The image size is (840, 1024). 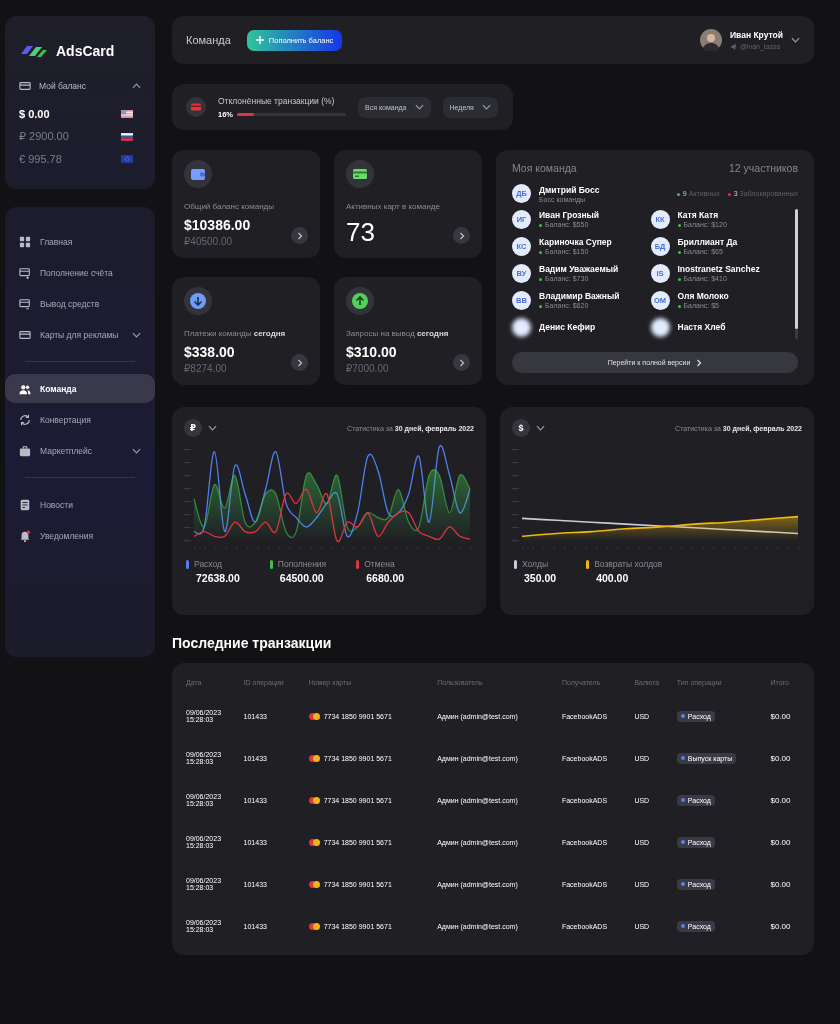 What do you see at coordinates (579, 269) in the screenshot?
I see `member-name: Вадим Уважаемый` at bounding box center [579, 269].